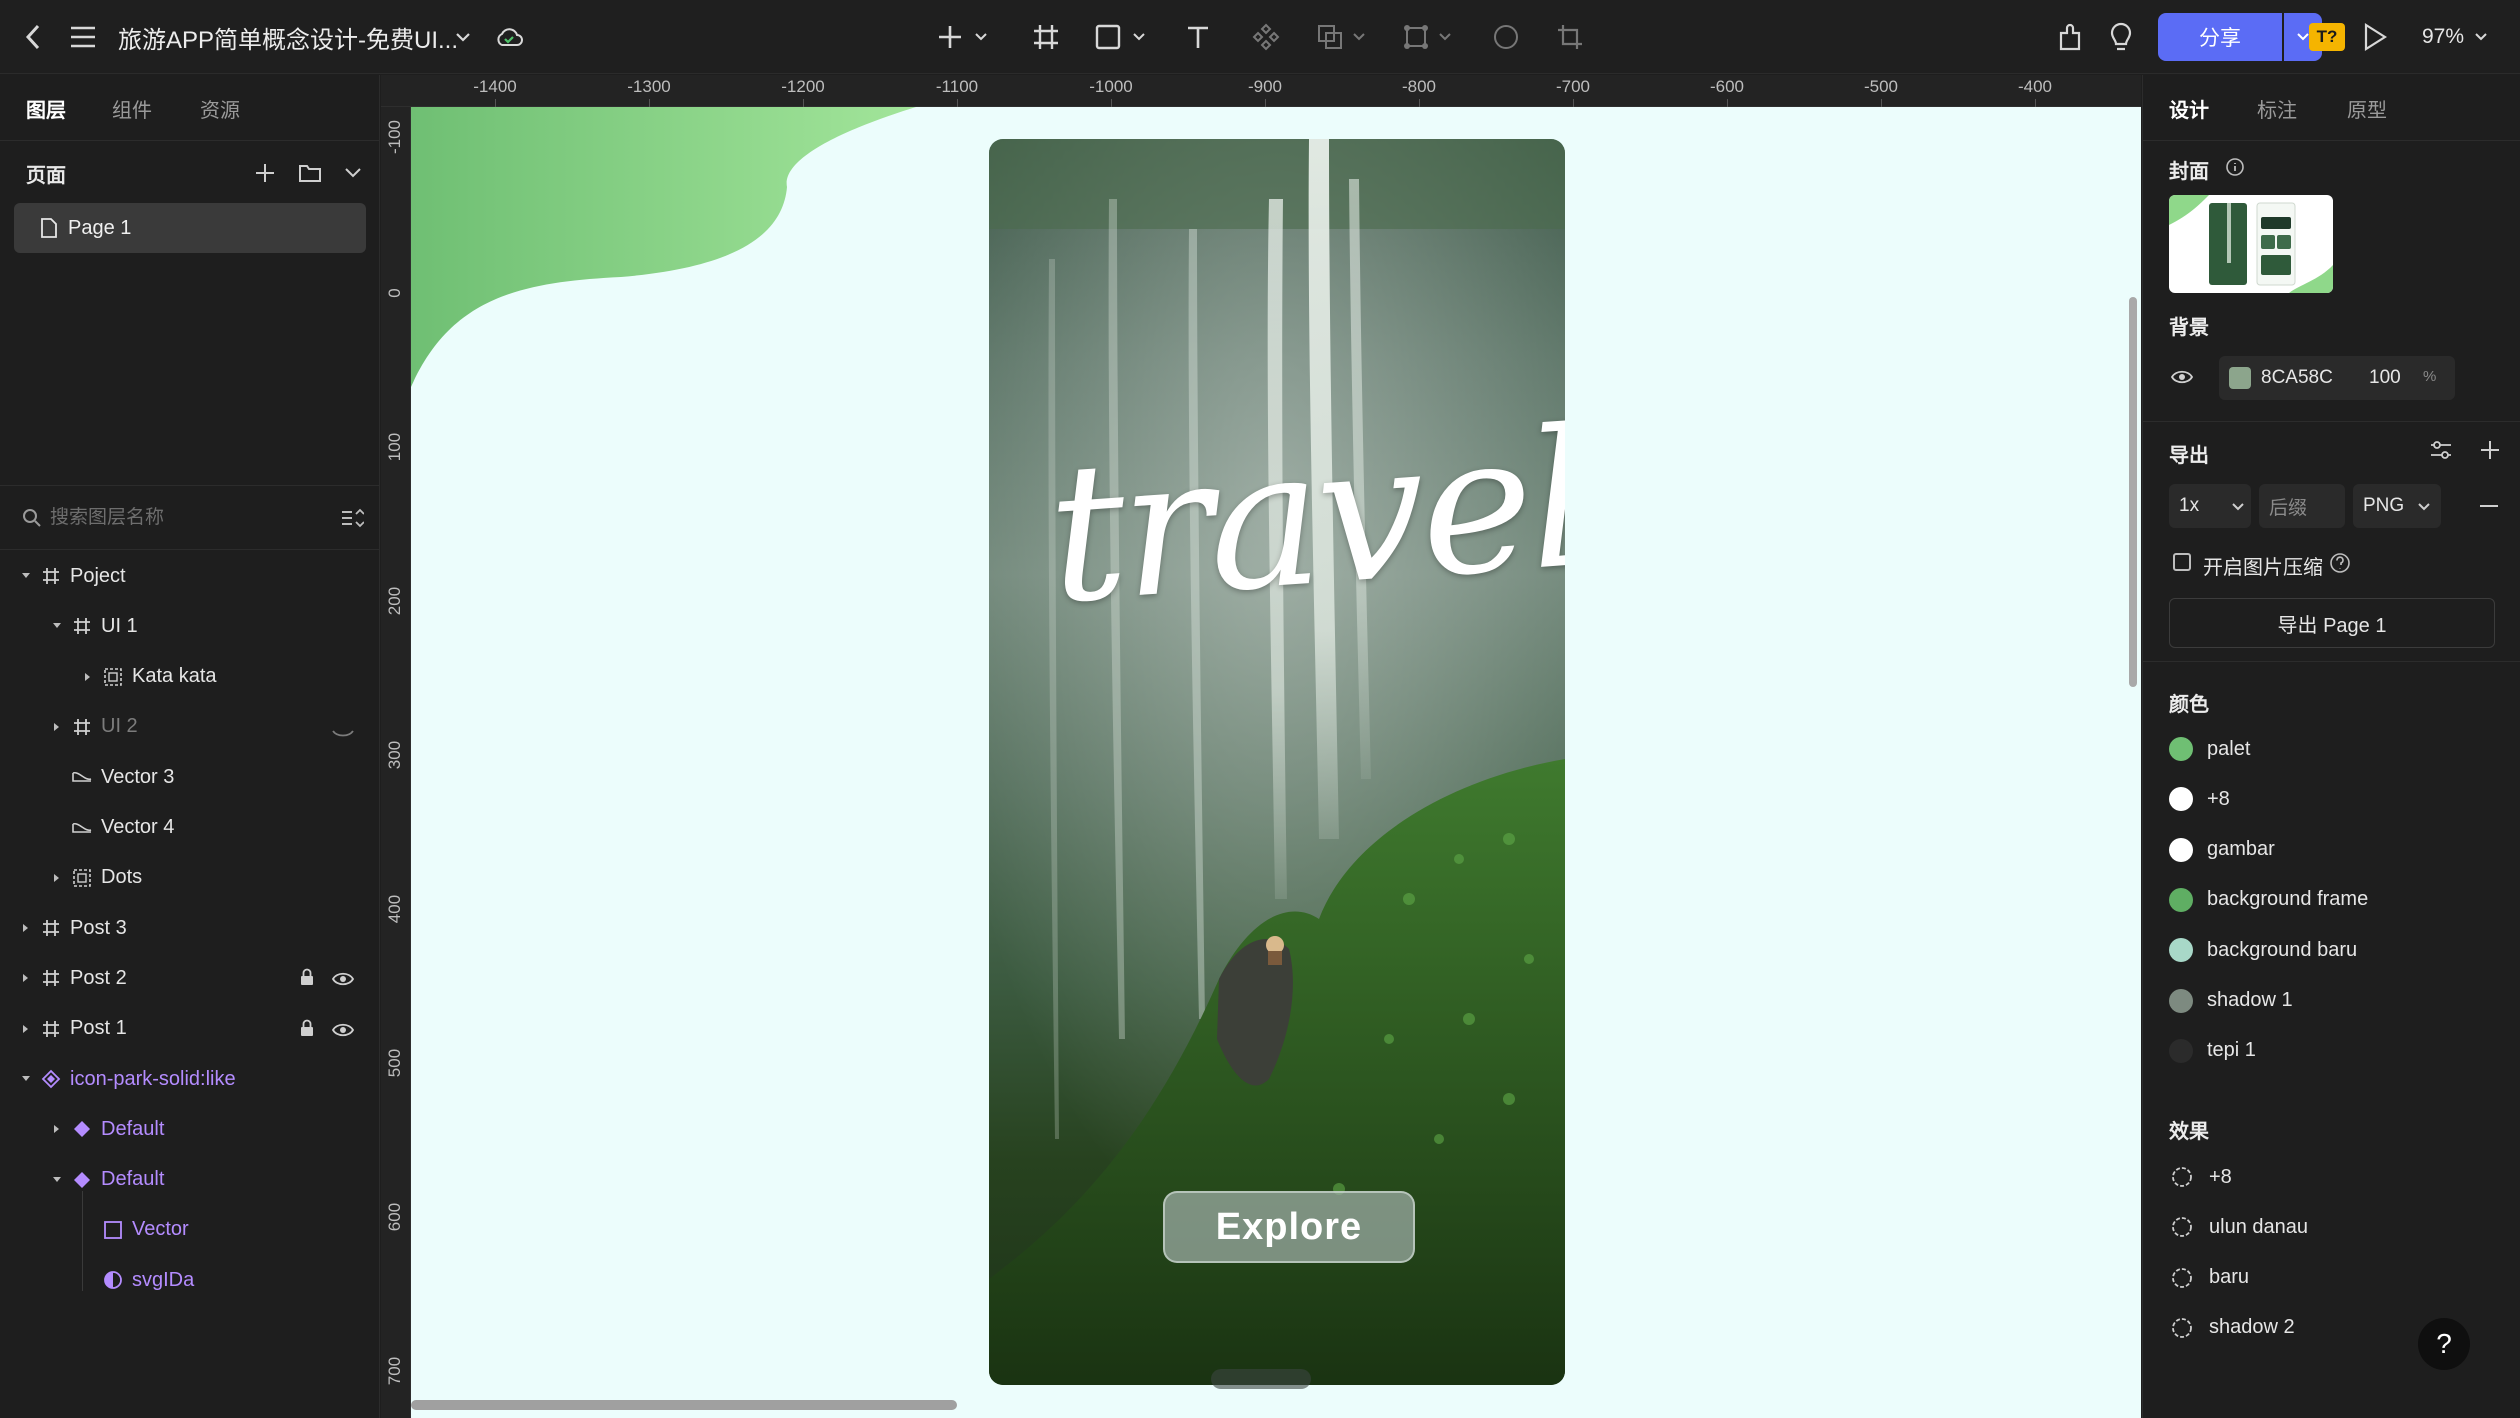 Image resolution: width=2520 pixels, height=1418 pixels. I want to click on text-tool-icon, so click(1198, 37).